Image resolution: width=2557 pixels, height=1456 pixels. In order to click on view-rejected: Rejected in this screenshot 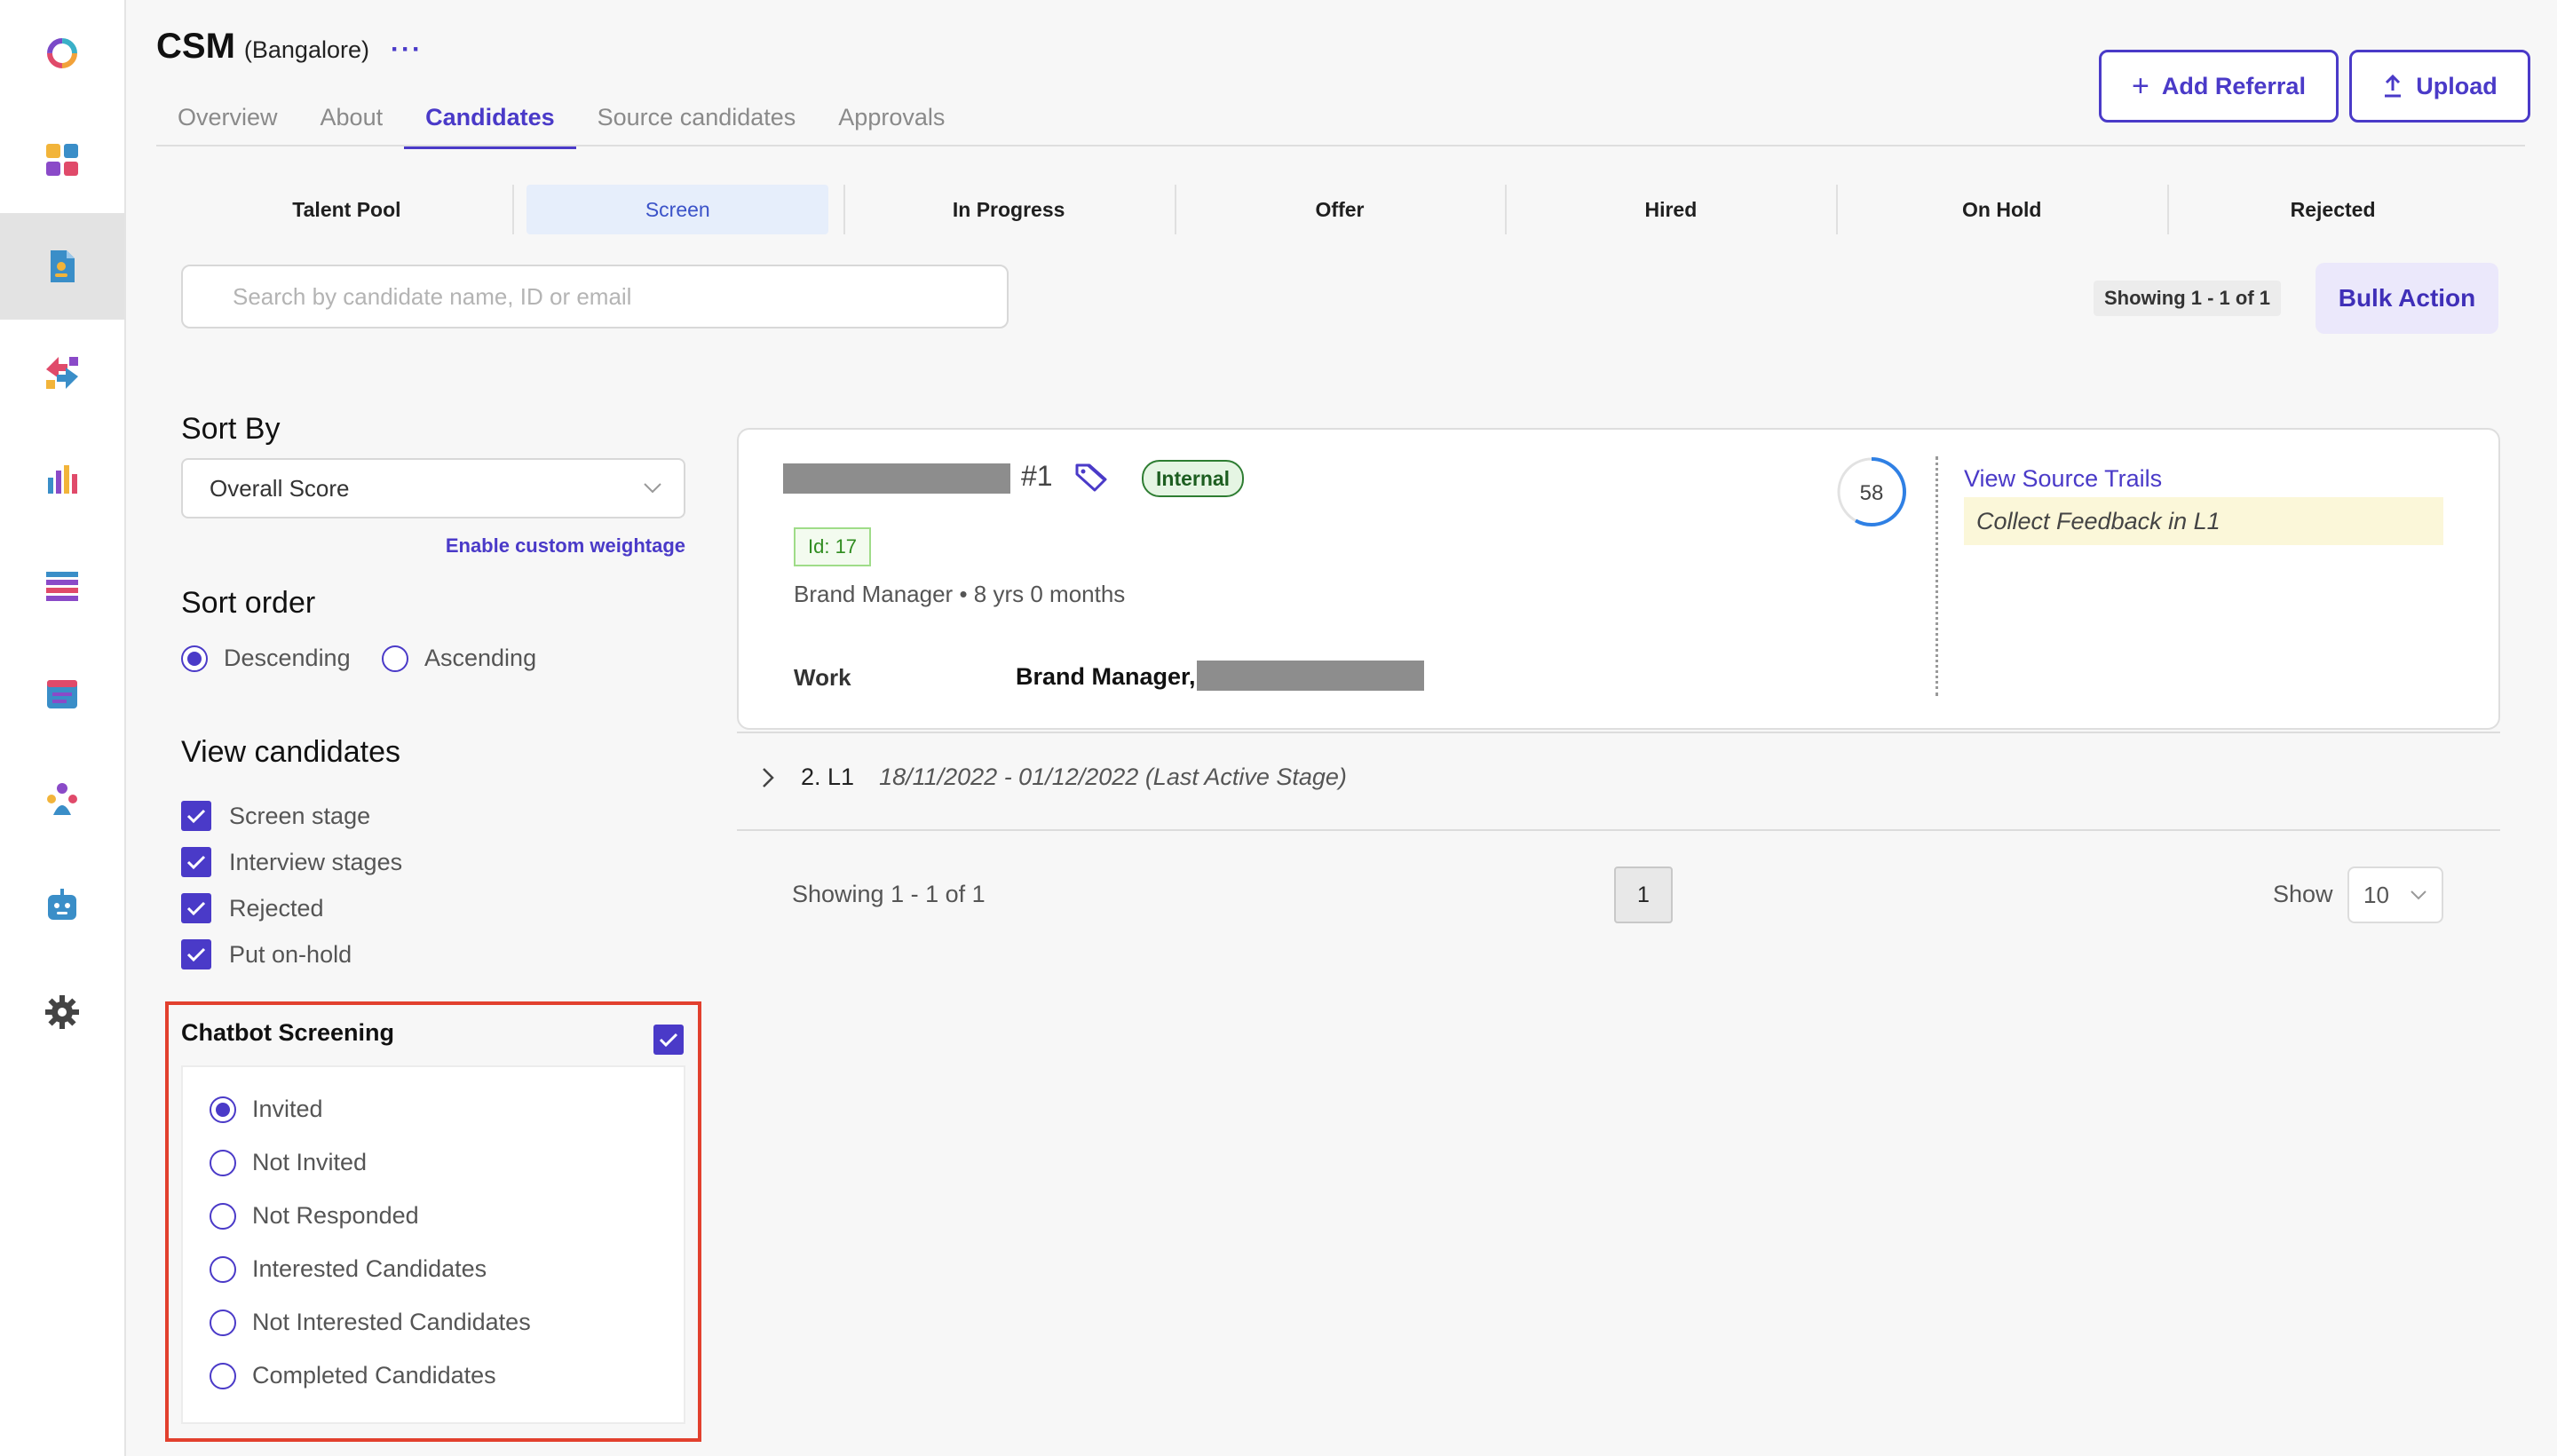, I will do `click(252, 908)`.